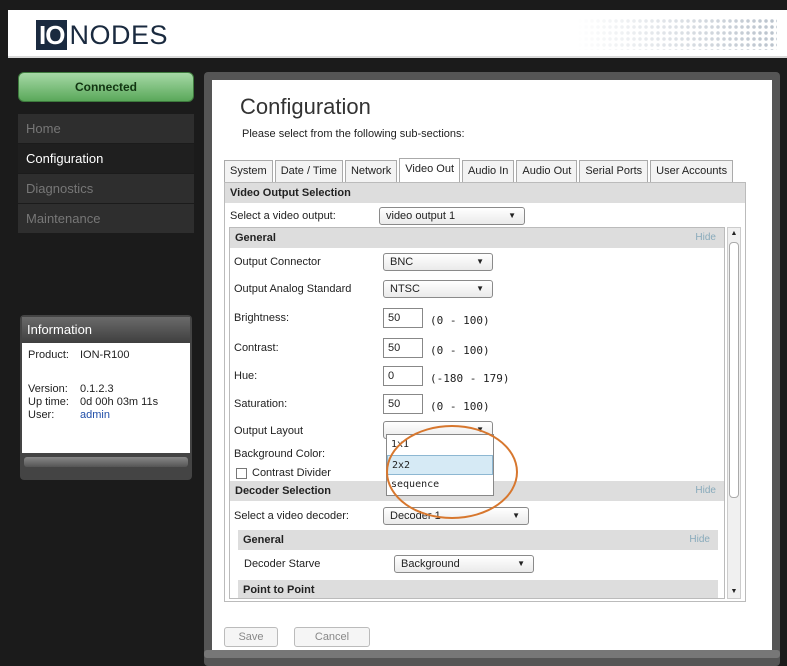 Image resolution: width=787 pixels, height=666 pixels. Describe the element at coordinates (52, 35) in the screenshot. I see `logo-box: IO` at that location.